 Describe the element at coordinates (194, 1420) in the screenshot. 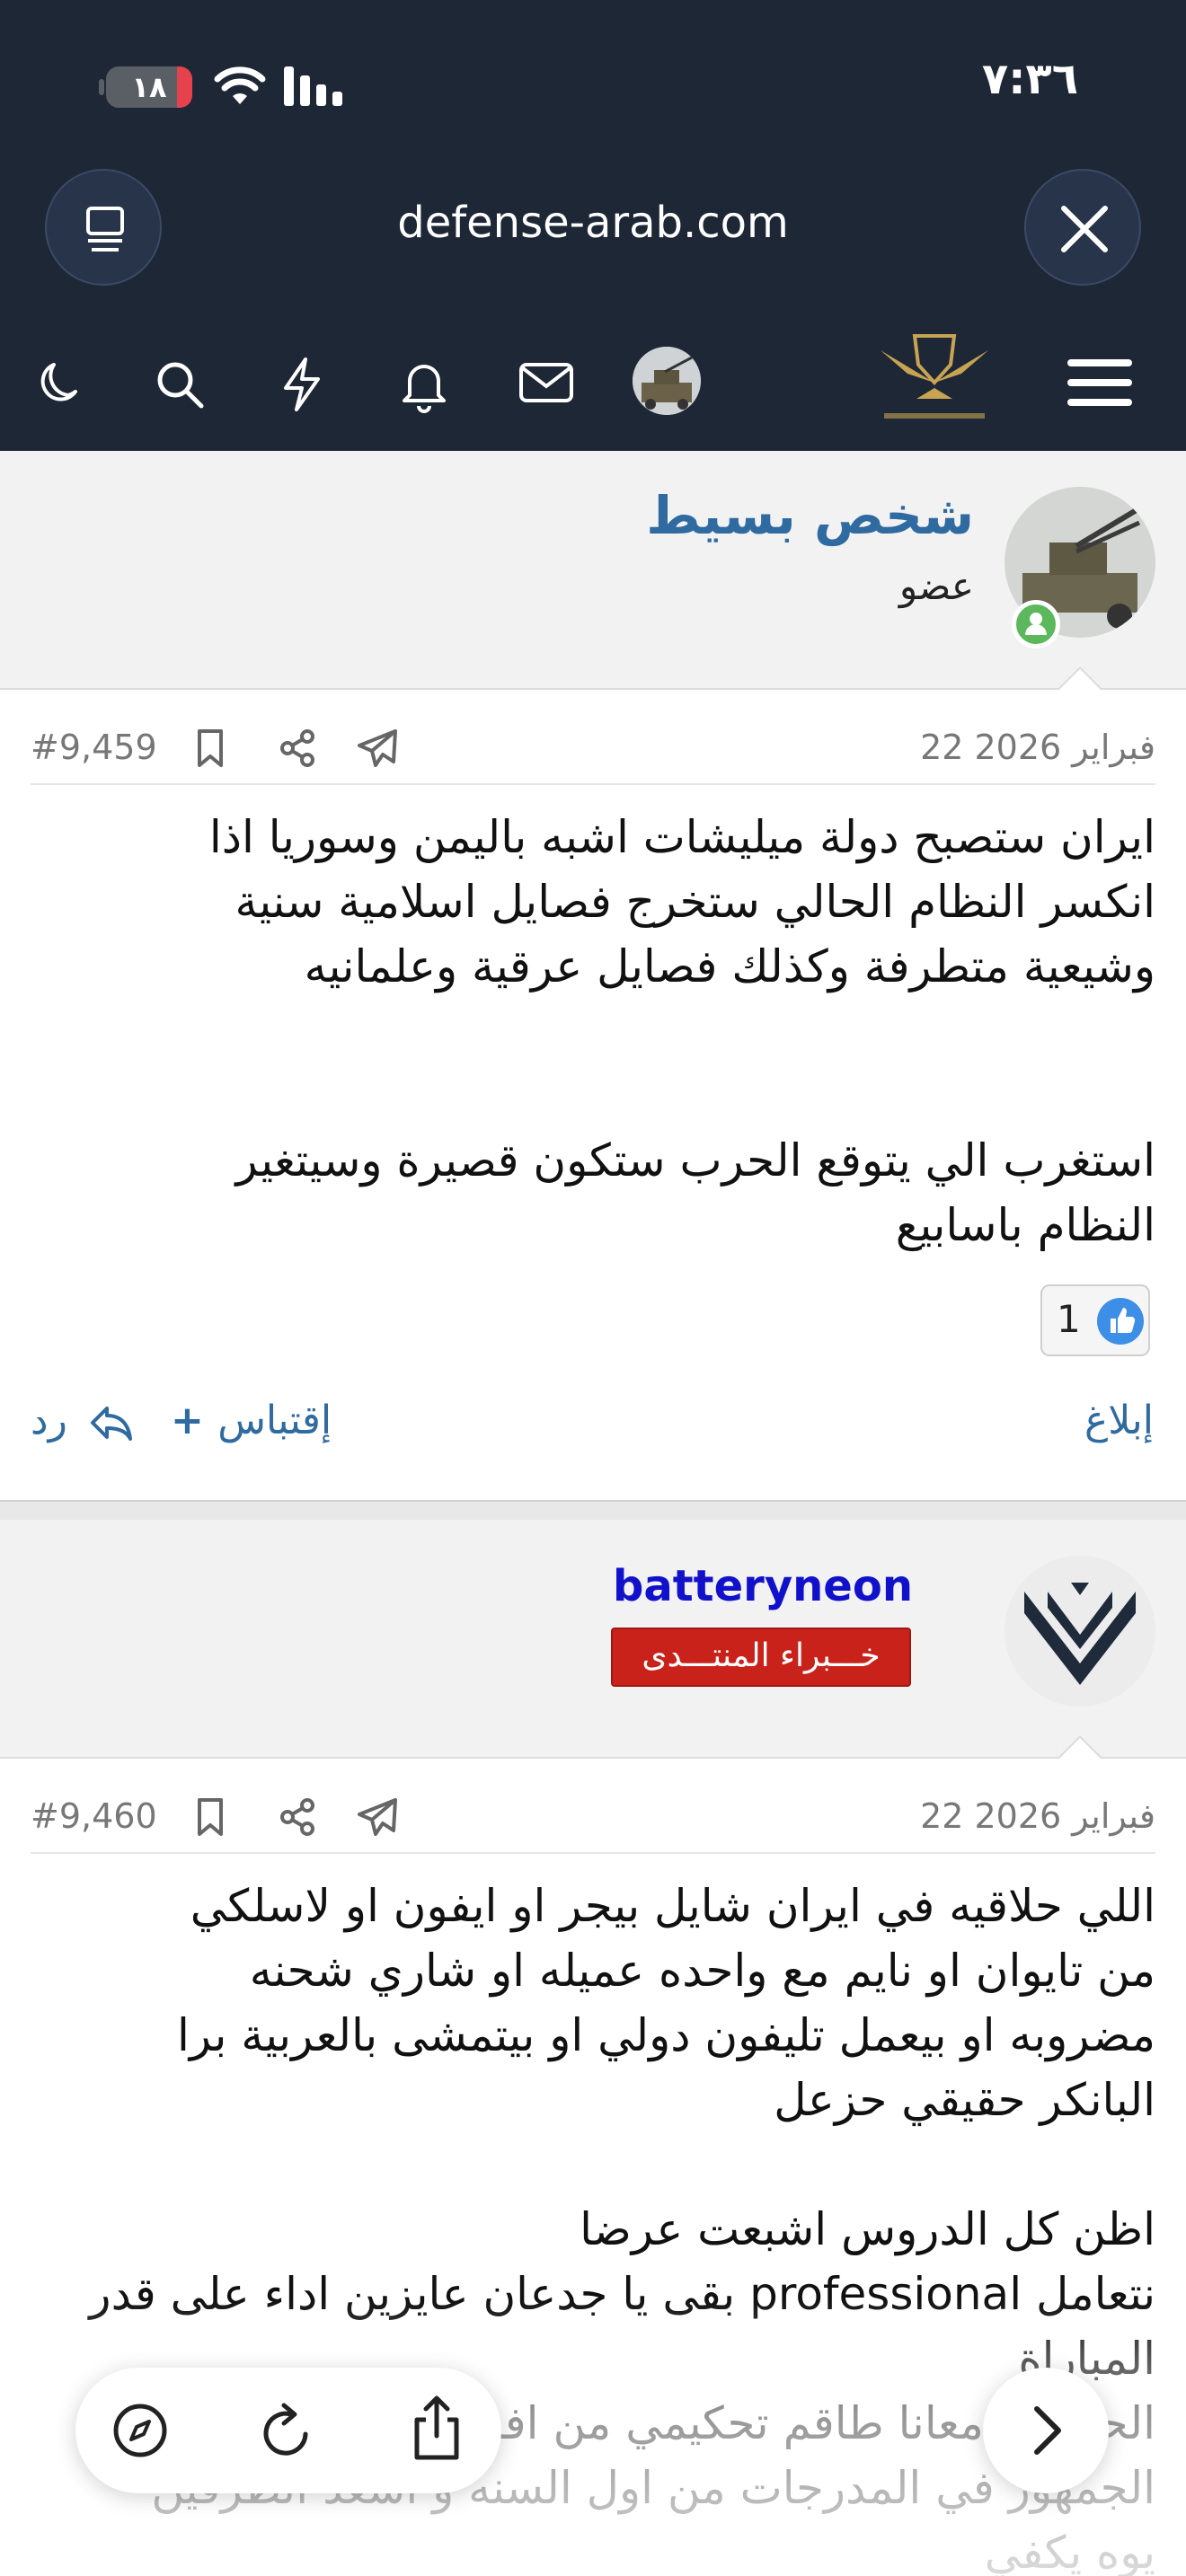

I see `plus-icon: +` at that location.